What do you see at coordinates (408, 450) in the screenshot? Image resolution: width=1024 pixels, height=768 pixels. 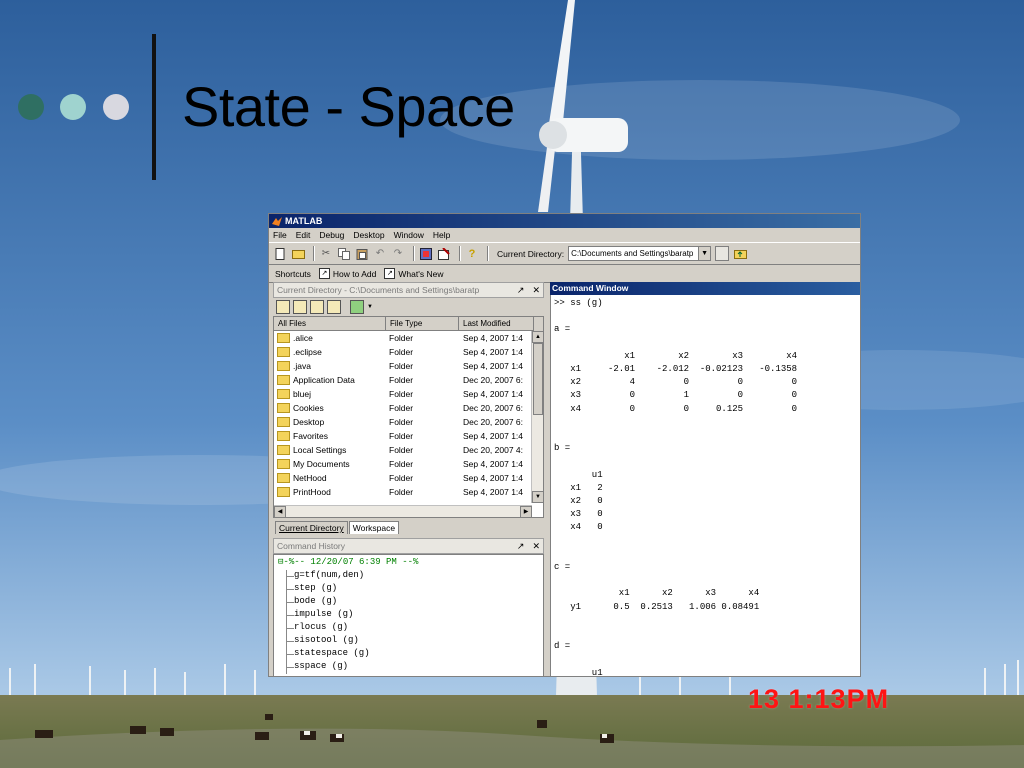 I see `table-row: Local Settings Folder Dec 20, 2007 4:` at bounding box center [408, 450].